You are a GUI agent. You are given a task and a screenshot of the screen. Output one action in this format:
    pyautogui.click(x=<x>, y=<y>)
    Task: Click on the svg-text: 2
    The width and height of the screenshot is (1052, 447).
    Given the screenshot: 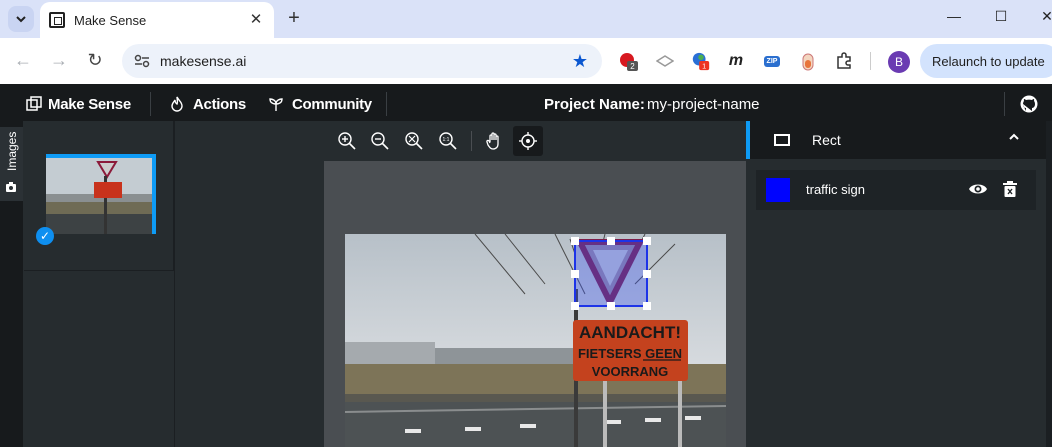 What is the action you would take?
    pyautogui.click(x=632, y=66)
    